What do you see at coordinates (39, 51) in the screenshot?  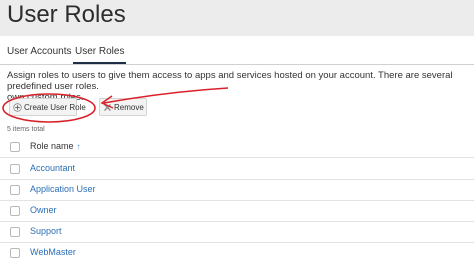 I see `tab-user-accounts: User Accounts` at bounding box center [39, 51].